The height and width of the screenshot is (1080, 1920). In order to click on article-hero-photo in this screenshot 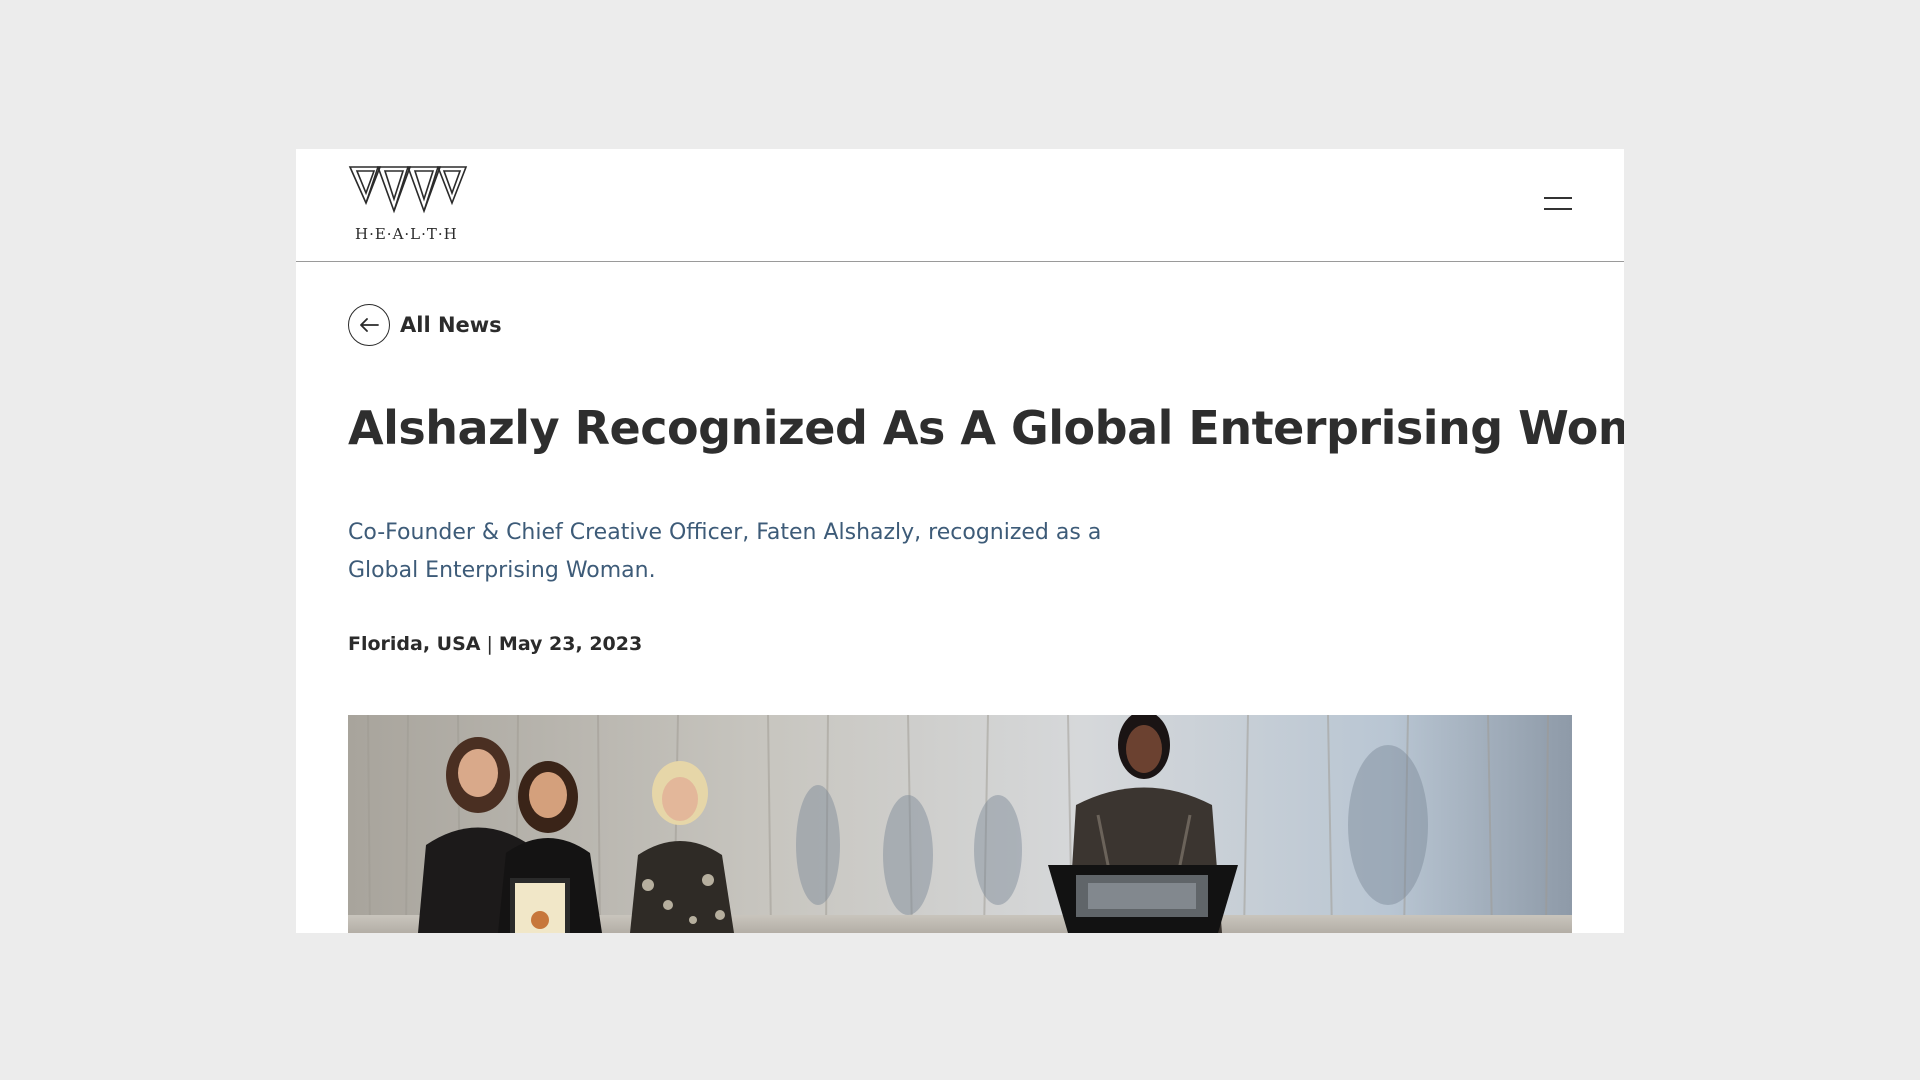, I will do `click(960, 824)`.